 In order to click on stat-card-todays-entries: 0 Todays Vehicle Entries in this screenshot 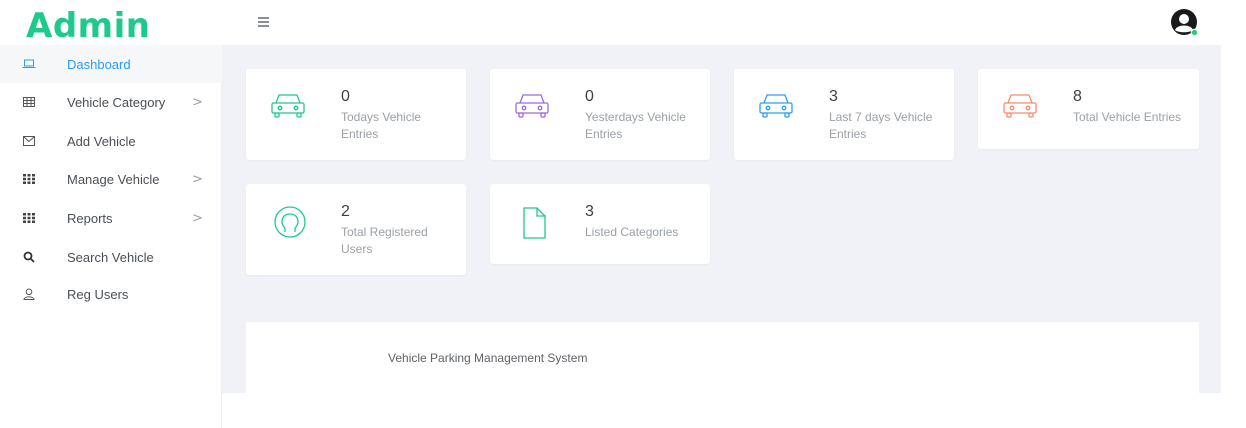, I will do `click(356, 114)`.